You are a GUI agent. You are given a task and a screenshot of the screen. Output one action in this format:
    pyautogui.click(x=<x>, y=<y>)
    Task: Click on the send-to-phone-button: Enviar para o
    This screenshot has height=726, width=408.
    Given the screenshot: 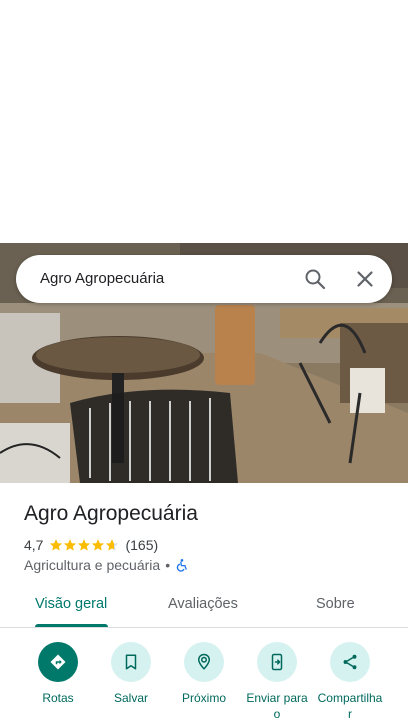 What is the action you would take?
    pyautogui.click(x=277, y=681)
    